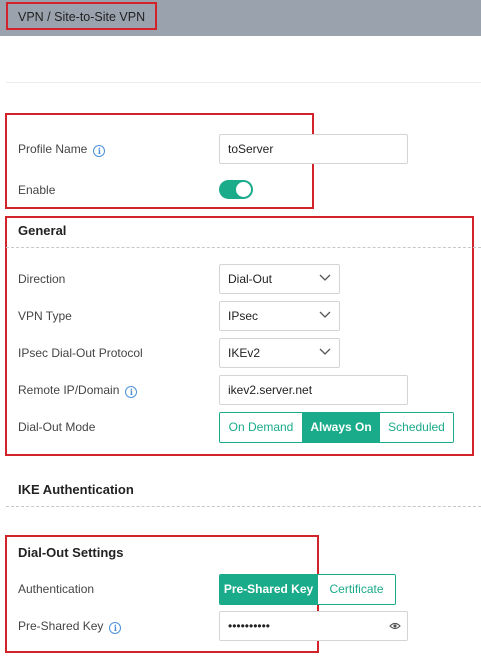 The width and height of the screenshot is (481, 666). What do you see at coordinates (313, 390) in the screenshot?
I see `remote-input: ikev2.server.net` at bounding box center [313, 390].